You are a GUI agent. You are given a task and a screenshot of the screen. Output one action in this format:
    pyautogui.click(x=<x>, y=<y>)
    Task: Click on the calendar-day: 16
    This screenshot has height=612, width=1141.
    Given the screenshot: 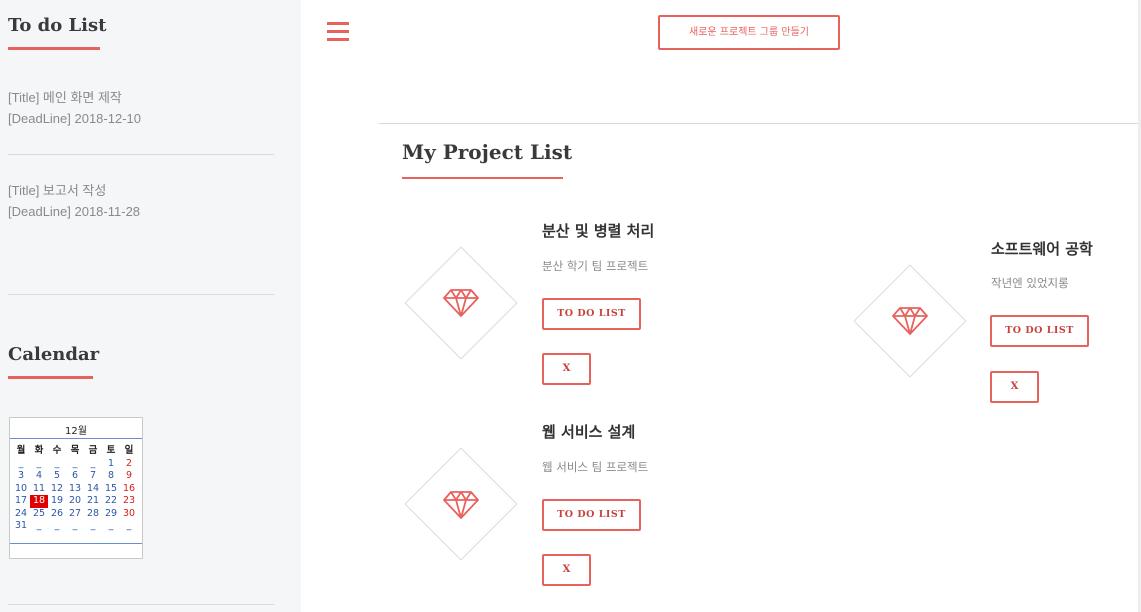 What is the action you would take?
    pyautogui.click(x=129, y=489)
    